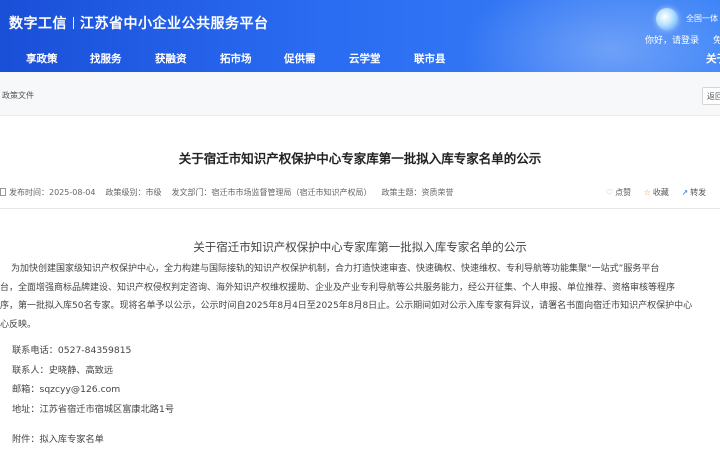 This screenshot has height=450, width=720. I want to click on nav-item-cities: 联市县, so click(430, 58).